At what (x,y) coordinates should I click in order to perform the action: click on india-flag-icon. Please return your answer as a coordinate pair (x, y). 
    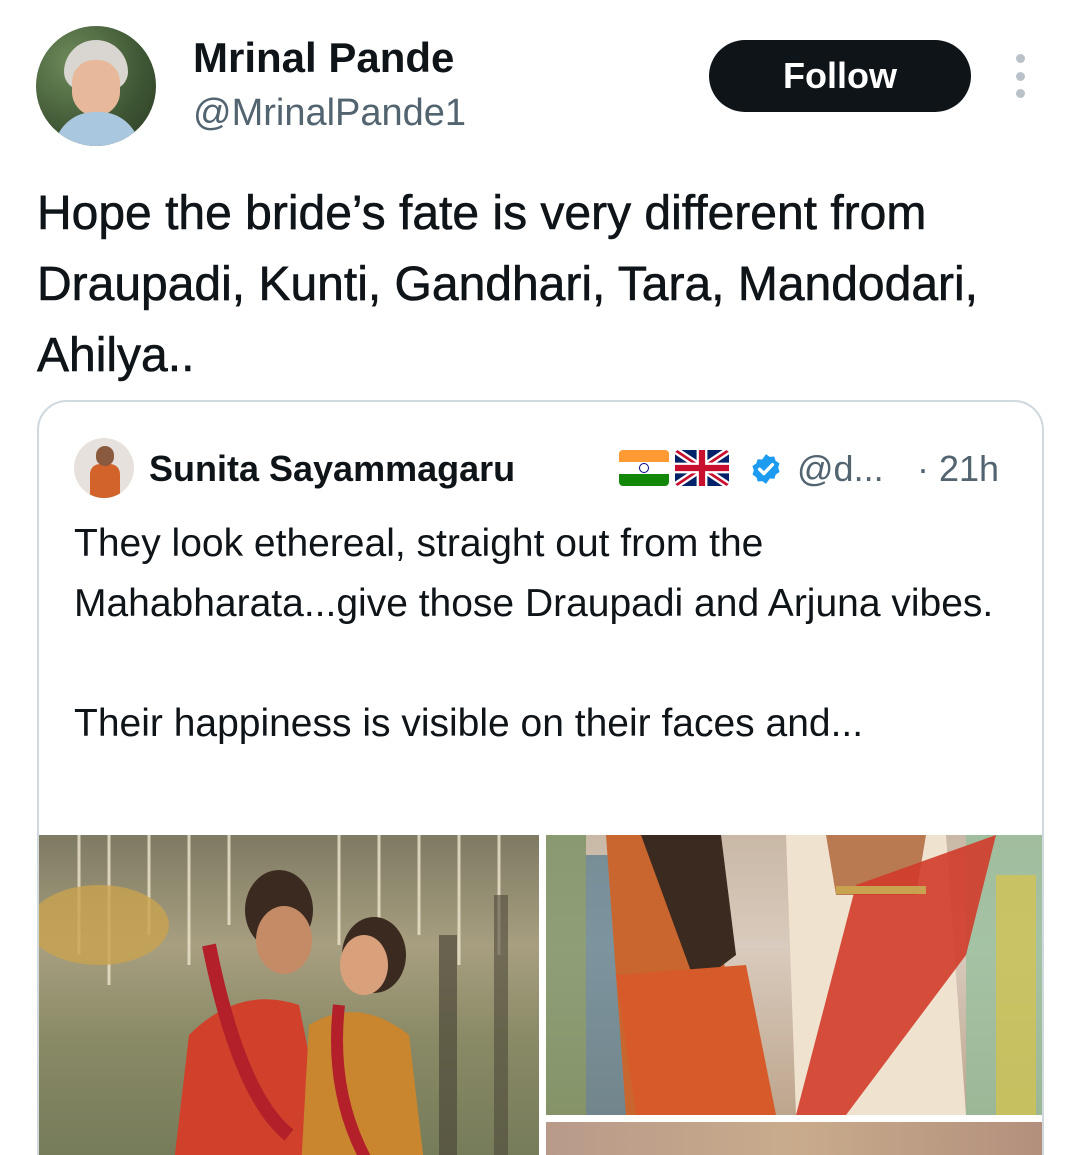
    Looking at the image, I should click on (644, 468).